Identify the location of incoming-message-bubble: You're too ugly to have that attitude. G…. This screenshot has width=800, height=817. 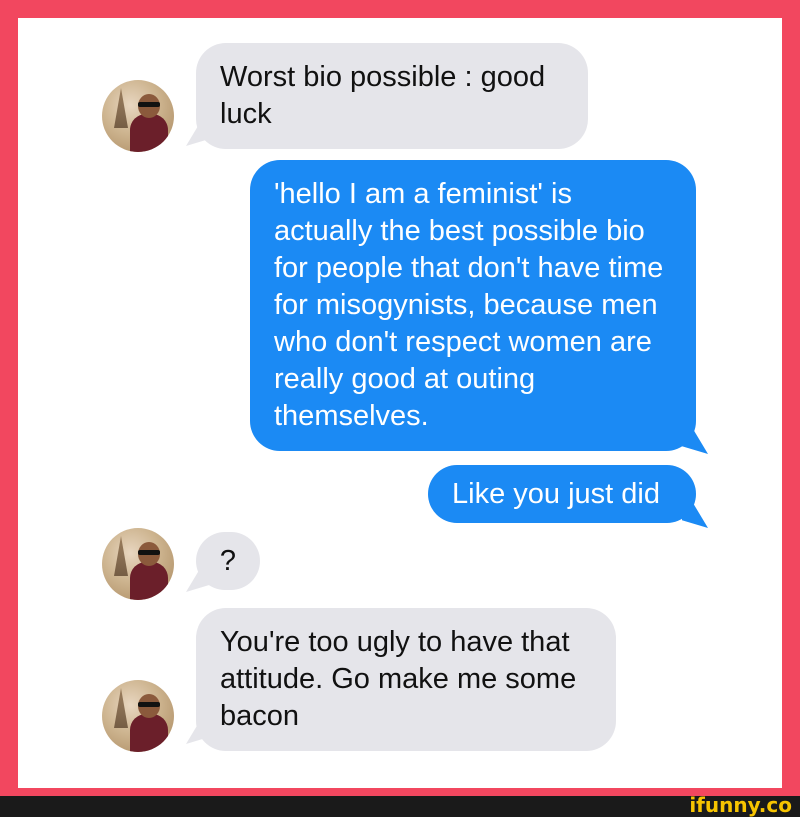
(406, 679).